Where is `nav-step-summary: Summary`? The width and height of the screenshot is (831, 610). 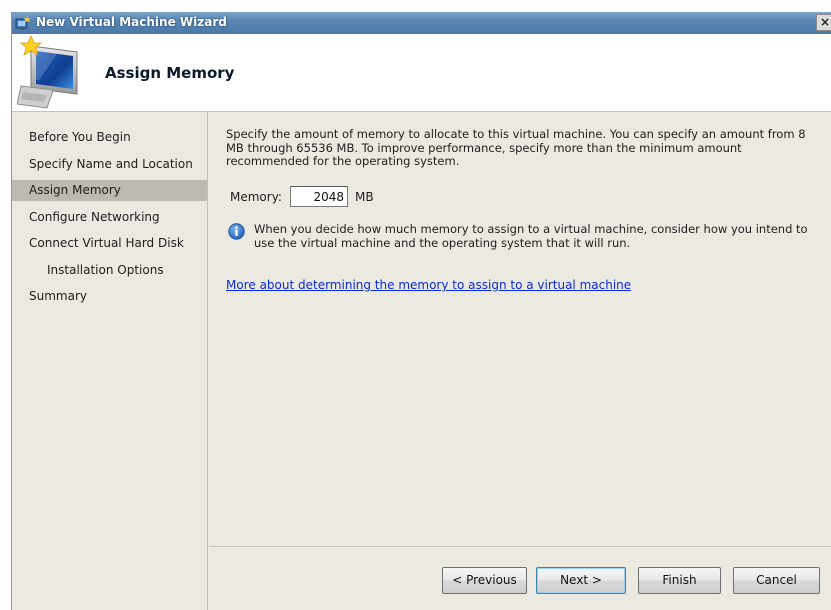
nav-step-summary: Summary is located at coordinates (109, 296).